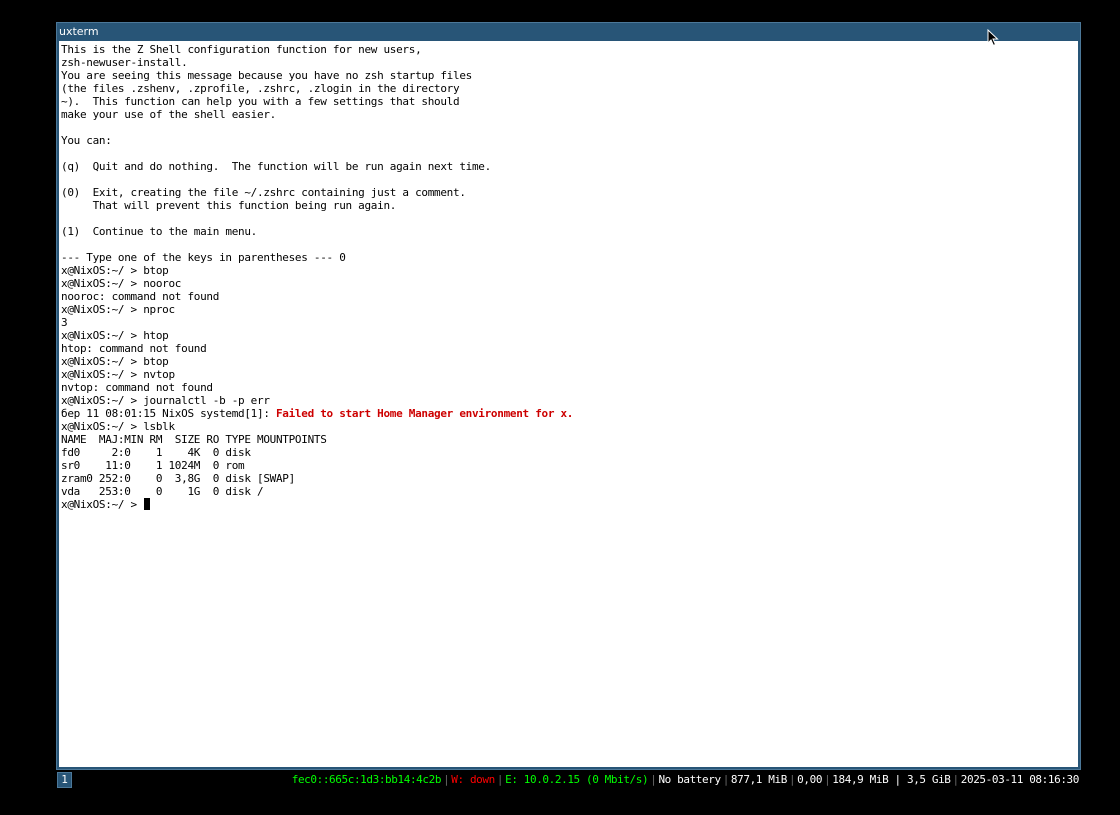 The height and width of the screenshot is (815, 1120). What do you see at coordinates (317, 504) in the screenshot?
I see `terminal-line: x@NixOS:~/ >` at bounding box center [317, 504].